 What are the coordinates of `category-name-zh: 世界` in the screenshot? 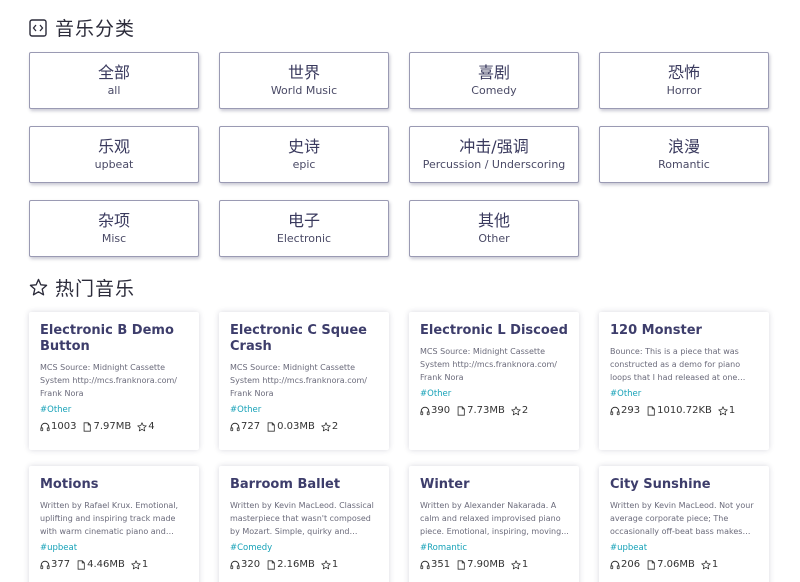 It's located at (303, 72).